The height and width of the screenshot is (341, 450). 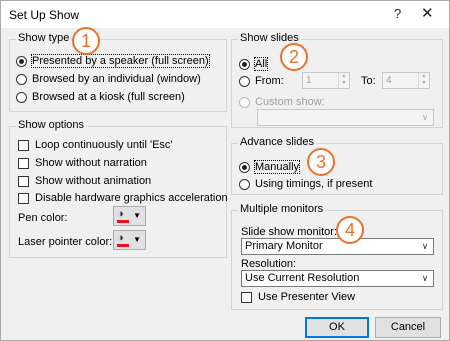 I want to click on radio-manually: Manually, so click(x=270, y=167).